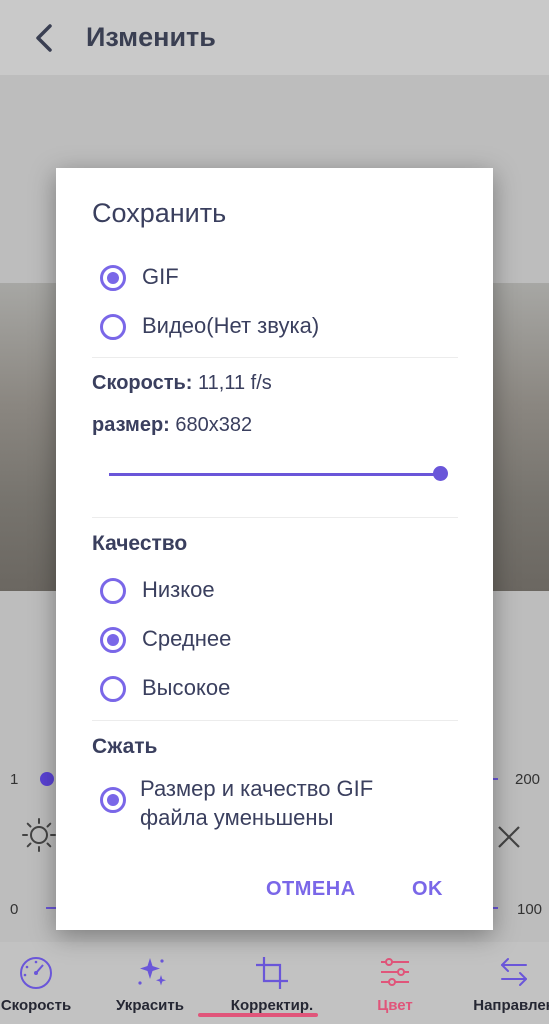  Describe the element at coordinates (45, 38) in the screenshot. I see `back-arrow-icon` at that location.